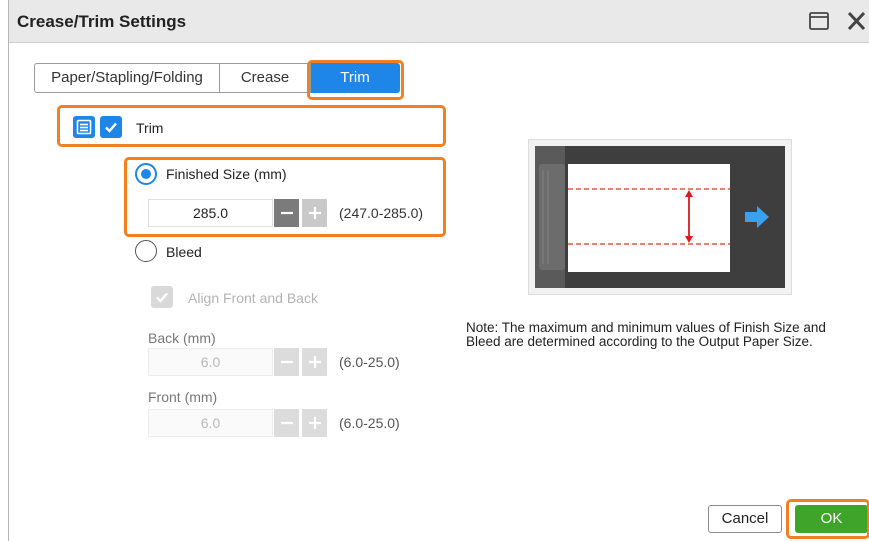  I want to click on ok-button: OK, so click(831, 519).